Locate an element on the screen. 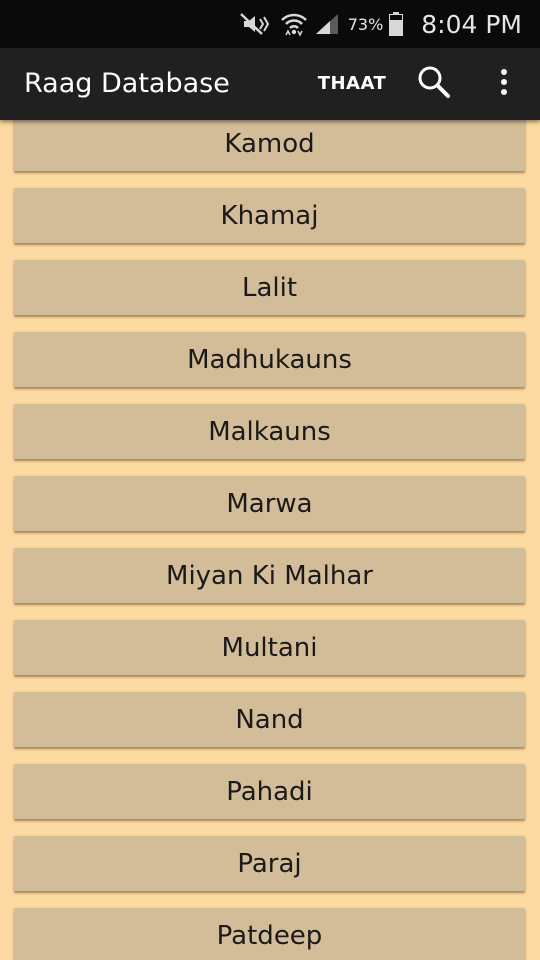 The width and height of the screenshot is (540, 960). status-clock: 8:04 PM is located at coordinates (471, 24).